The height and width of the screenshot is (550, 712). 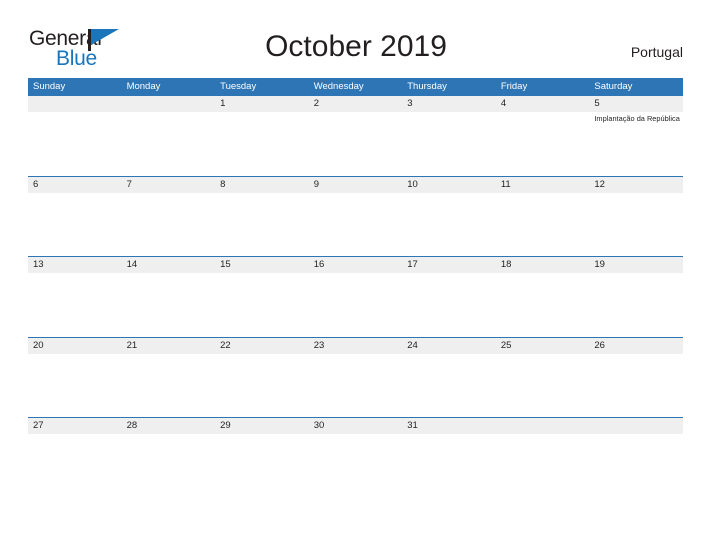 I want to click on day-cell: 16, so click(x=356, y=265).